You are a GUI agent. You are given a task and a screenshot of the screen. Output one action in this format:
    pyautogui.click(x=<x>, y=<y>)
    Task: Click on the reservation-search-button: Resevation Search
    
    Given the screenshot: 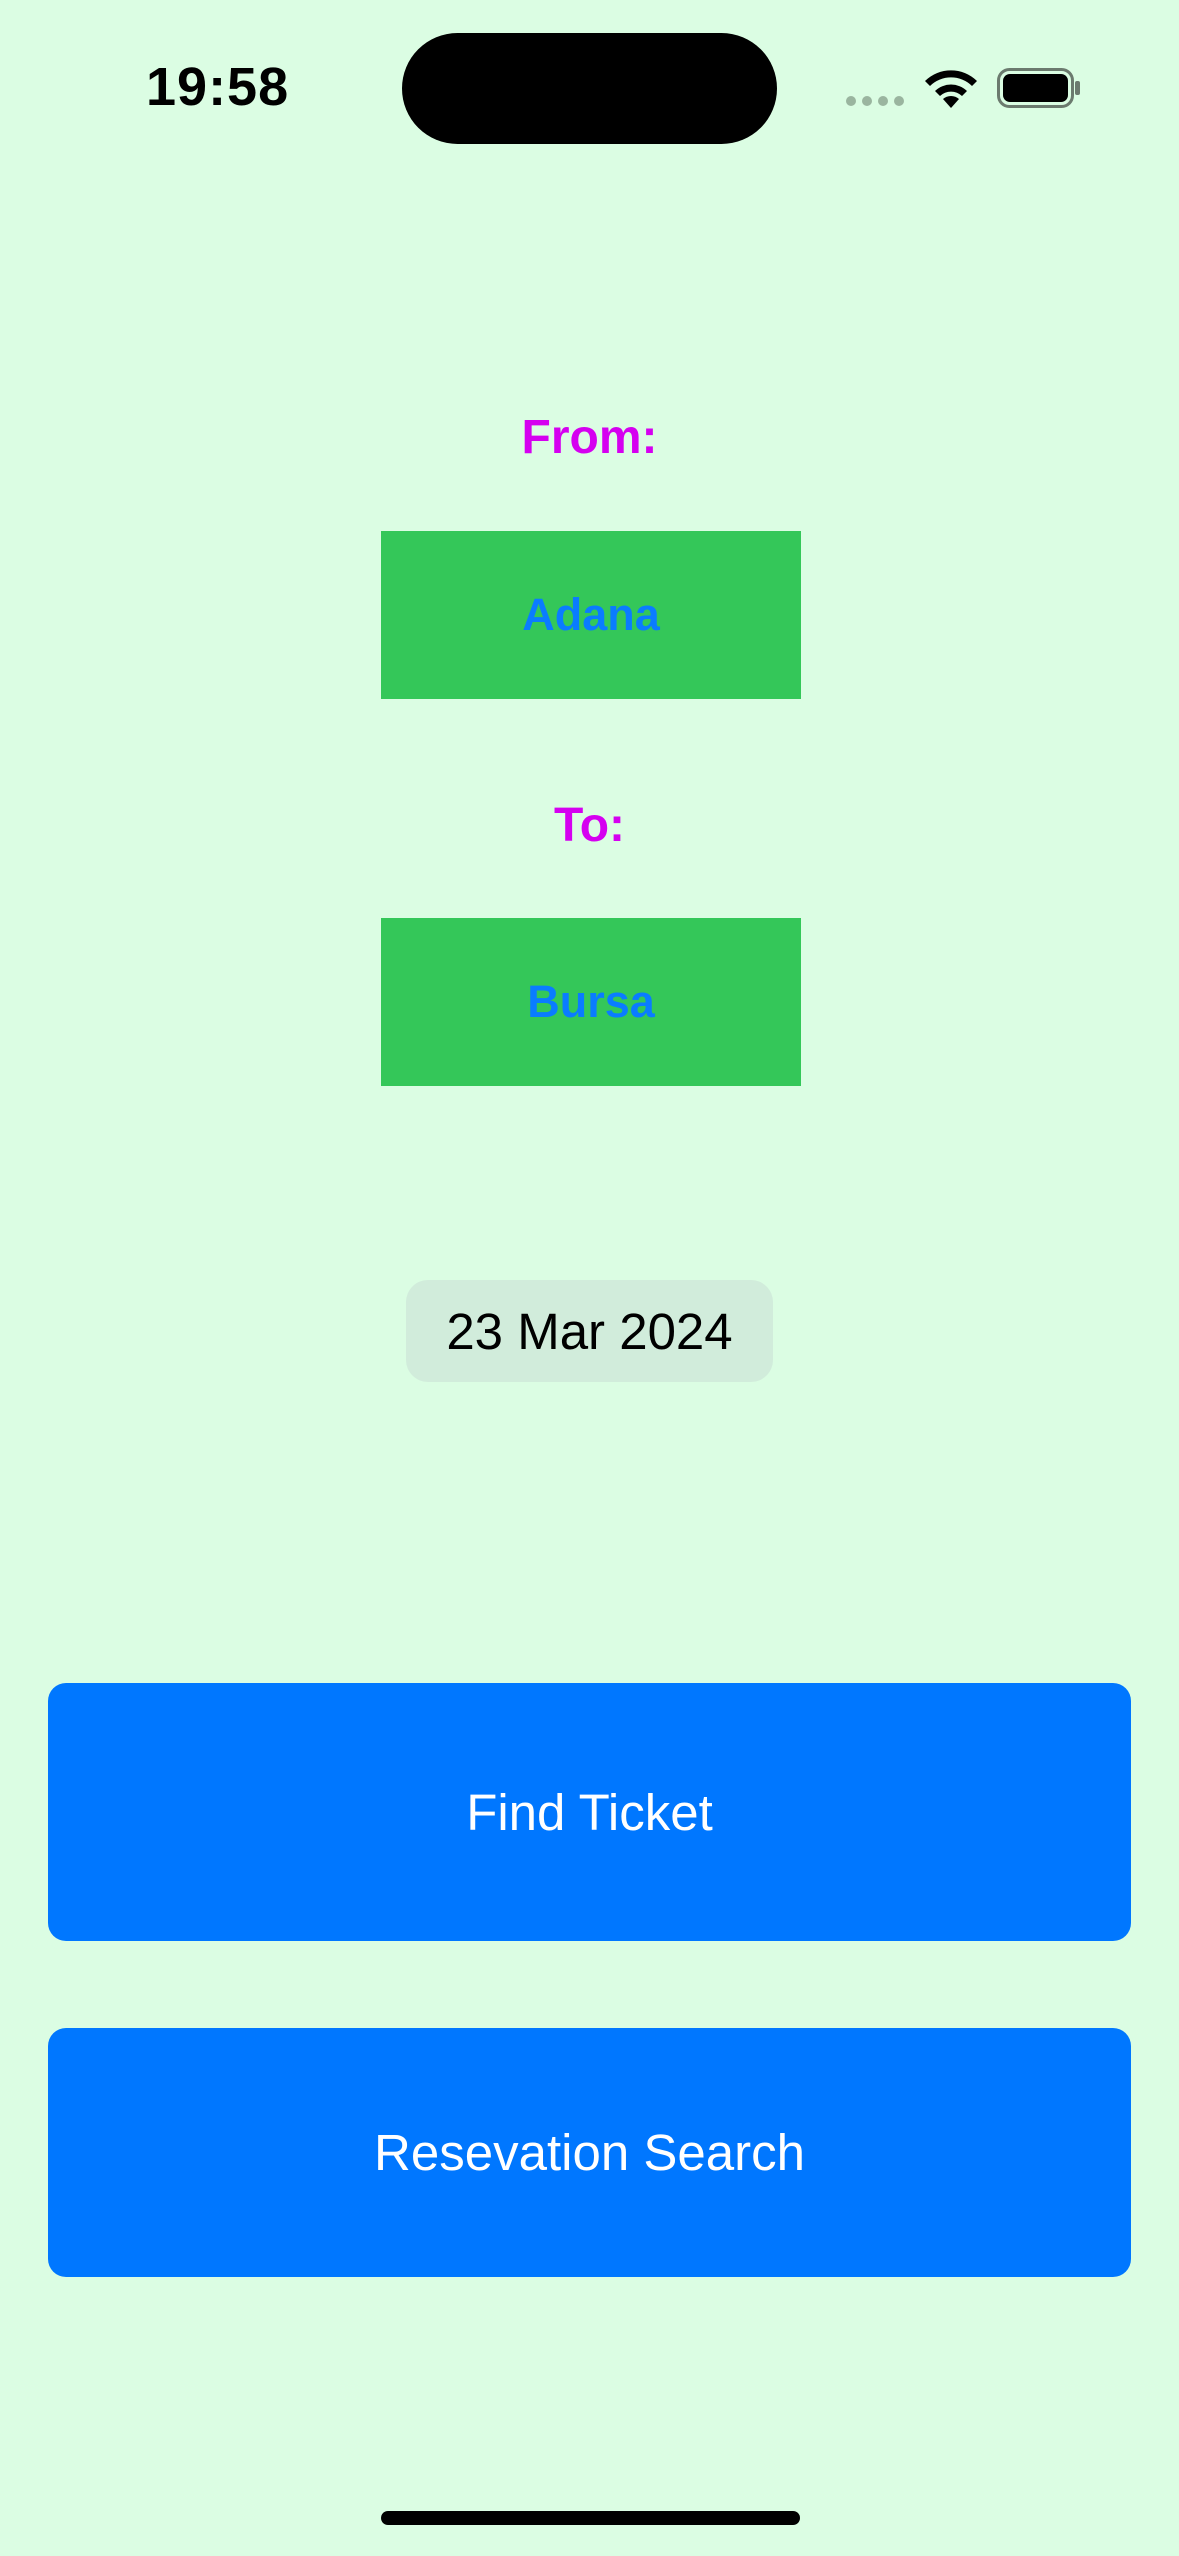 What is the action you would take?
    pyautogui.click(x=589, y=2152)
    